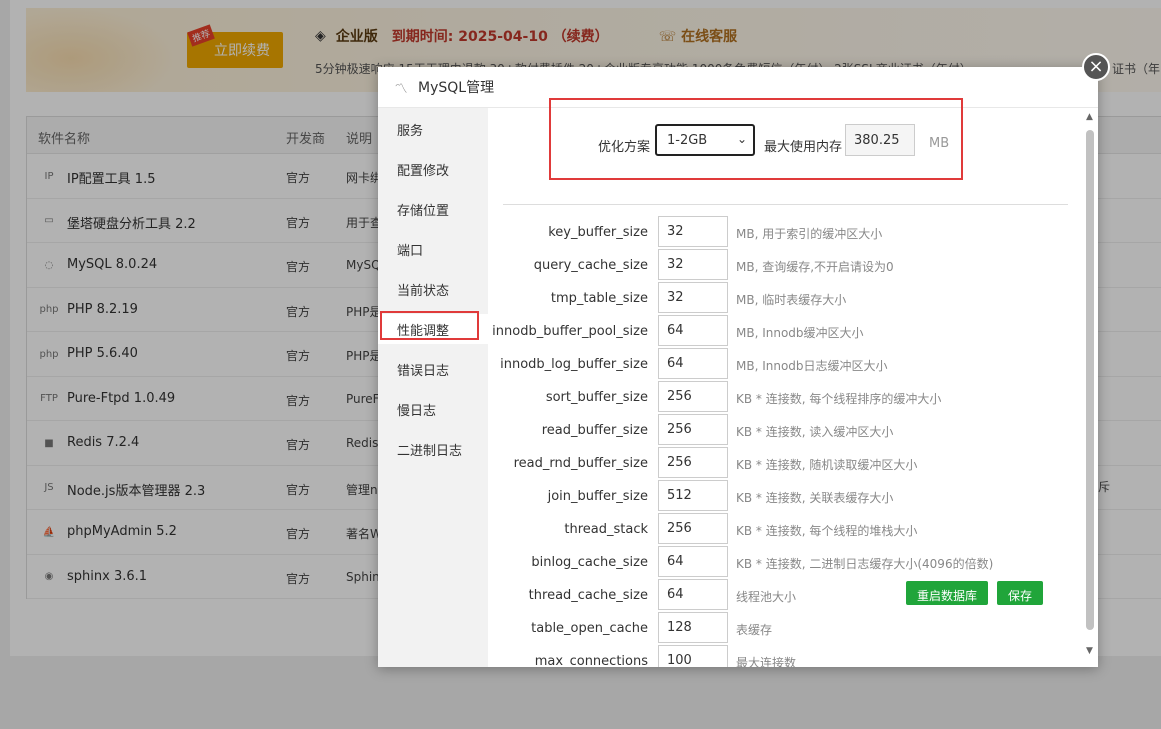 Image resolution: width=1161 pixels, height=729 pixels. I want to click on param-desc: KB * 连接数, 关联表缓存大小, so click(815, 498).